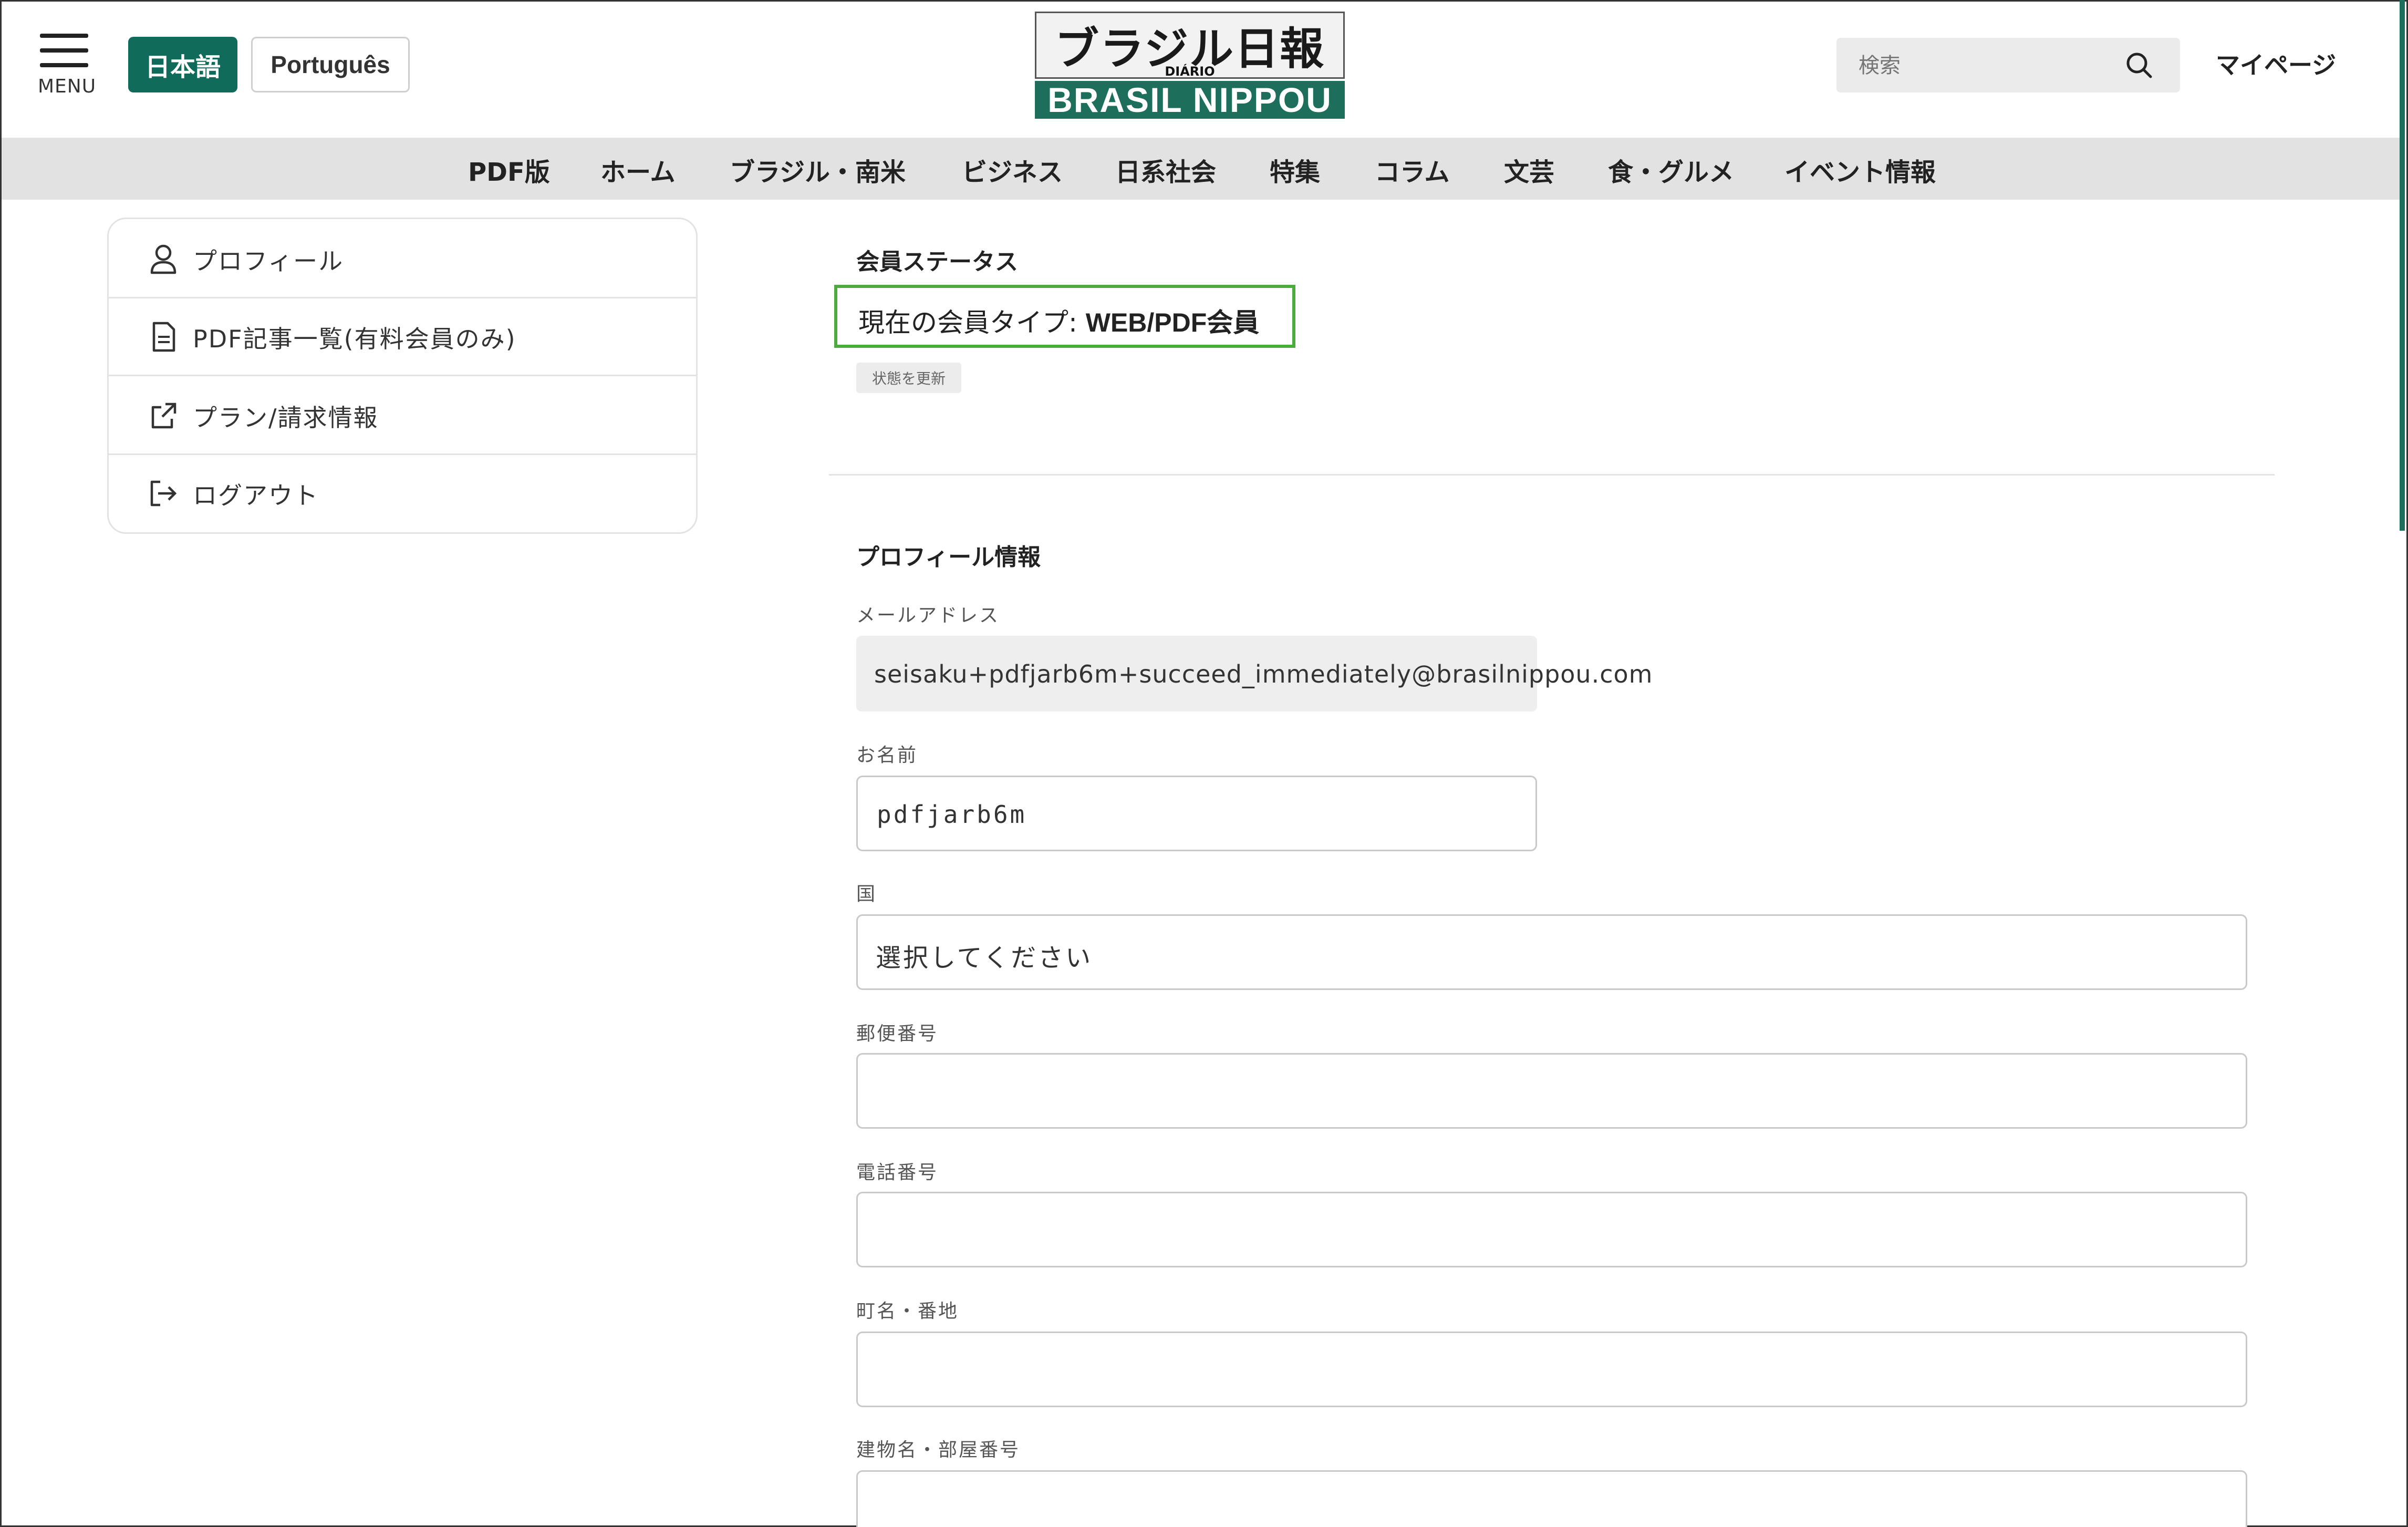 Image resolution: width=2408 pixels, height=1527 pixels. I want to click on account-sidebar: プロフィール PDF記事一覧(有料会員のみ) プラン/請求情報 ログアウト, so click(402, 376).